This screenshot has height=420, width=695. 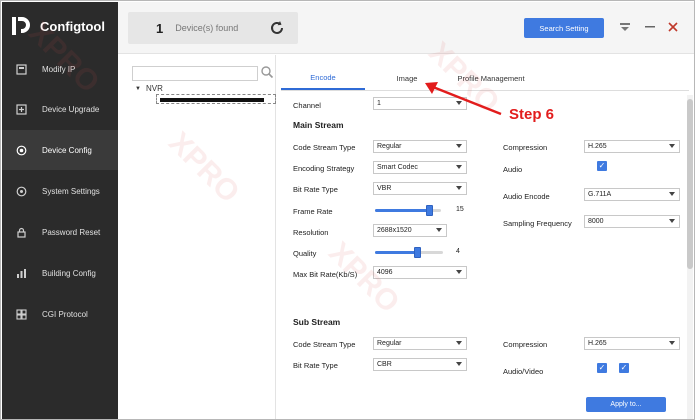 I want to click on compression-value: H.265, so click(x=597, y=146).